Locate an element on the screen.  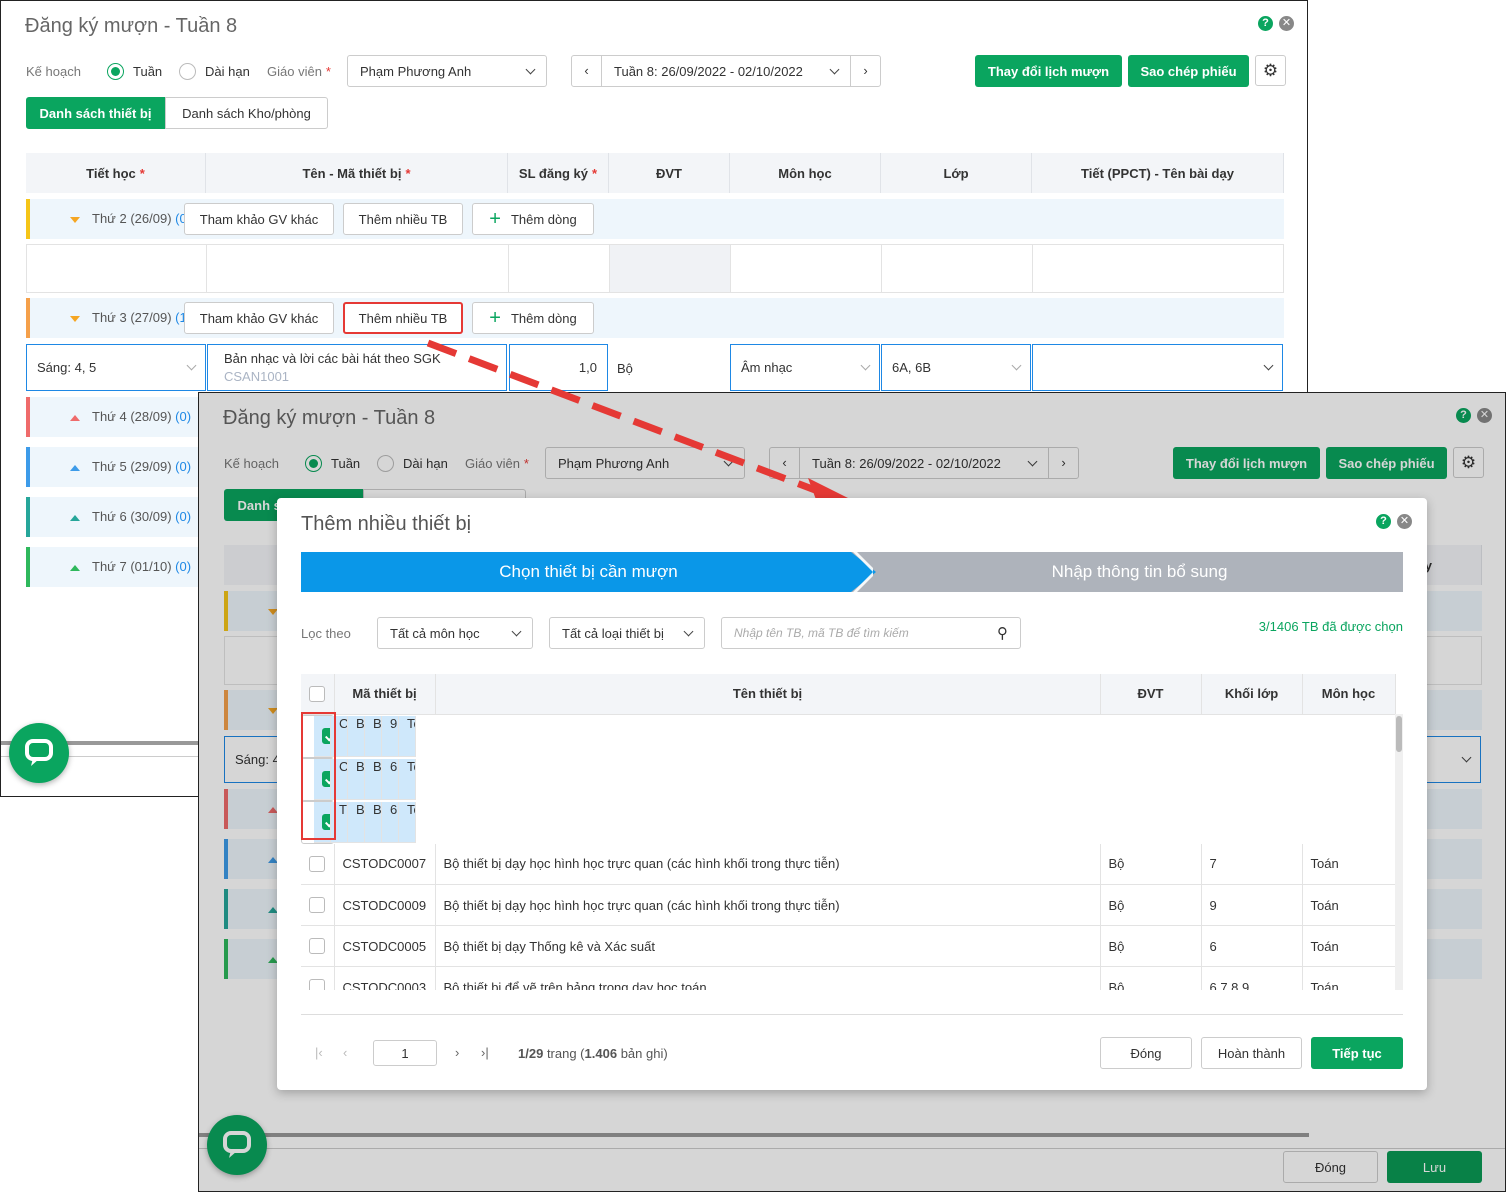
dialog-title: Thêm nhiều thiết bị is located at coordinates (386, 524).